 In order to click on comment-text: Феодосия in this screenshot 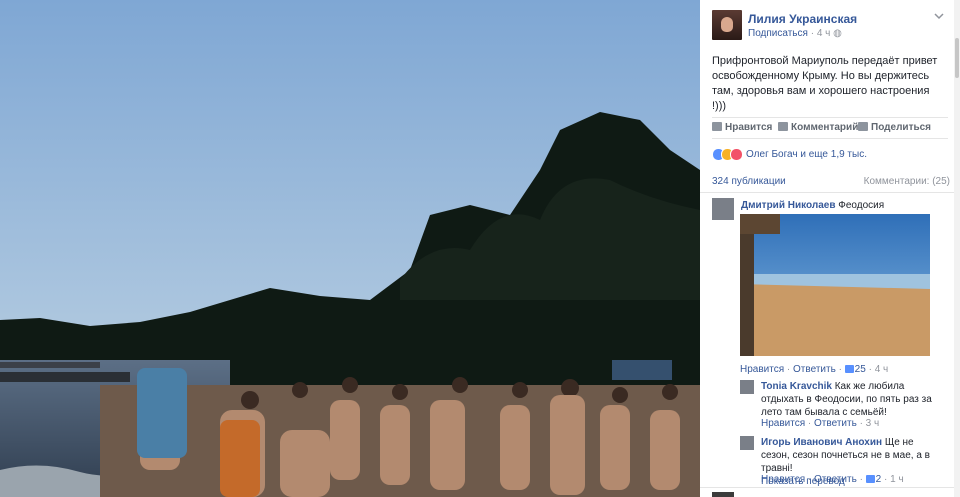, I will do `click(861, 205)`.